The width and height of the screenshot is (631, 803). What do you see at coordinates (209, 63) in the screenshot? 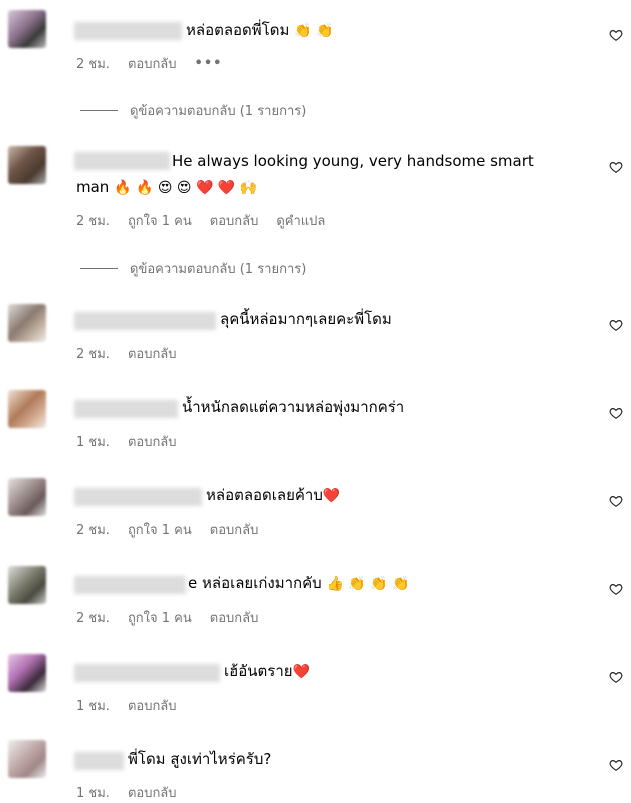
I see `more-options-button: •••` at bounding box center [209, 63].